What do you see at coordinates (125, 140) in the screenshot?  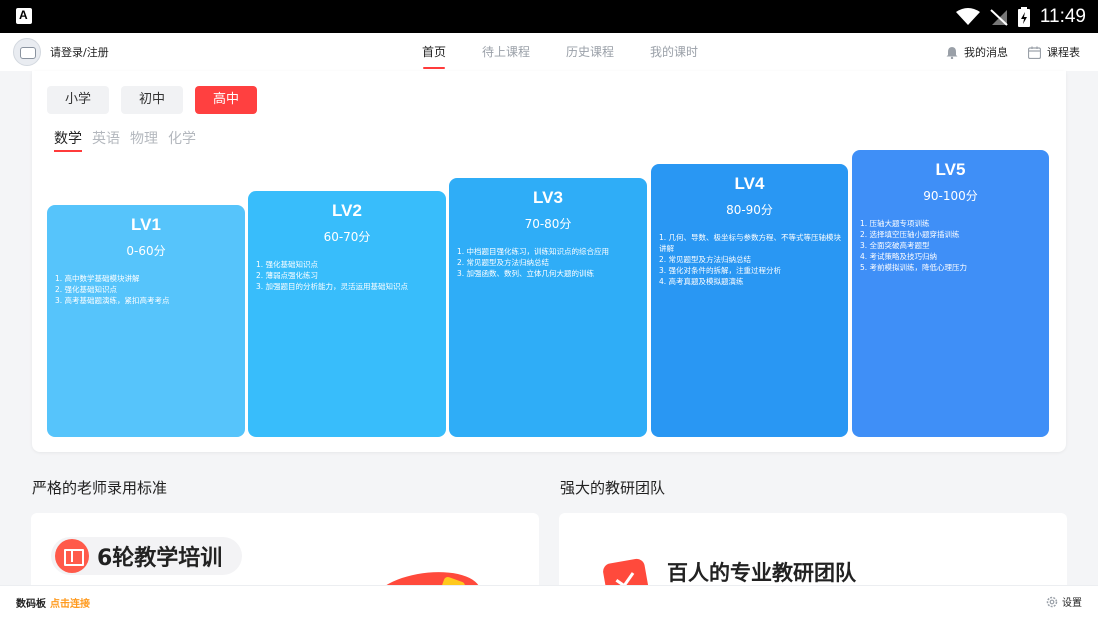 I see `subject-tabs: 数学 英语 物理 化学` at bounding box center [125, 140].